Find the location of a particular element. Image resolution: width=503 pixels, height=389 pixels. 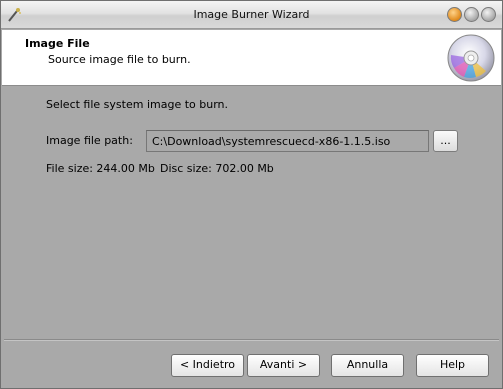

image-path-label: Image file path: is located at coordinates (89, 140).